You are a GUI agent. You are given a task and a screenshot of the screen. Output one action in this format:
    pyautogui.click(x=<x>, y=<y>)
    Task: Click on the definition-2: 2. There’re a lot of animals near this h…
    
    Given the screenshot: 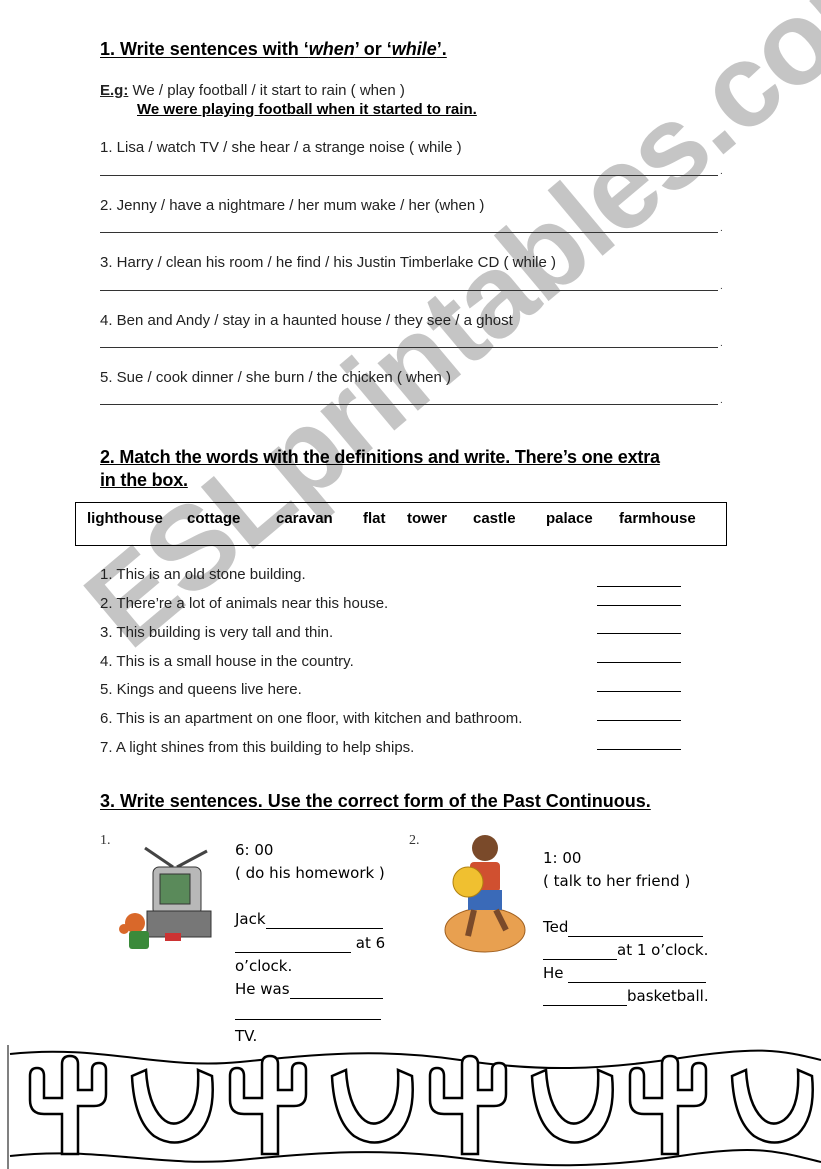 What is the action you would take?
    pyautogui.click(x=244, y=603)
    